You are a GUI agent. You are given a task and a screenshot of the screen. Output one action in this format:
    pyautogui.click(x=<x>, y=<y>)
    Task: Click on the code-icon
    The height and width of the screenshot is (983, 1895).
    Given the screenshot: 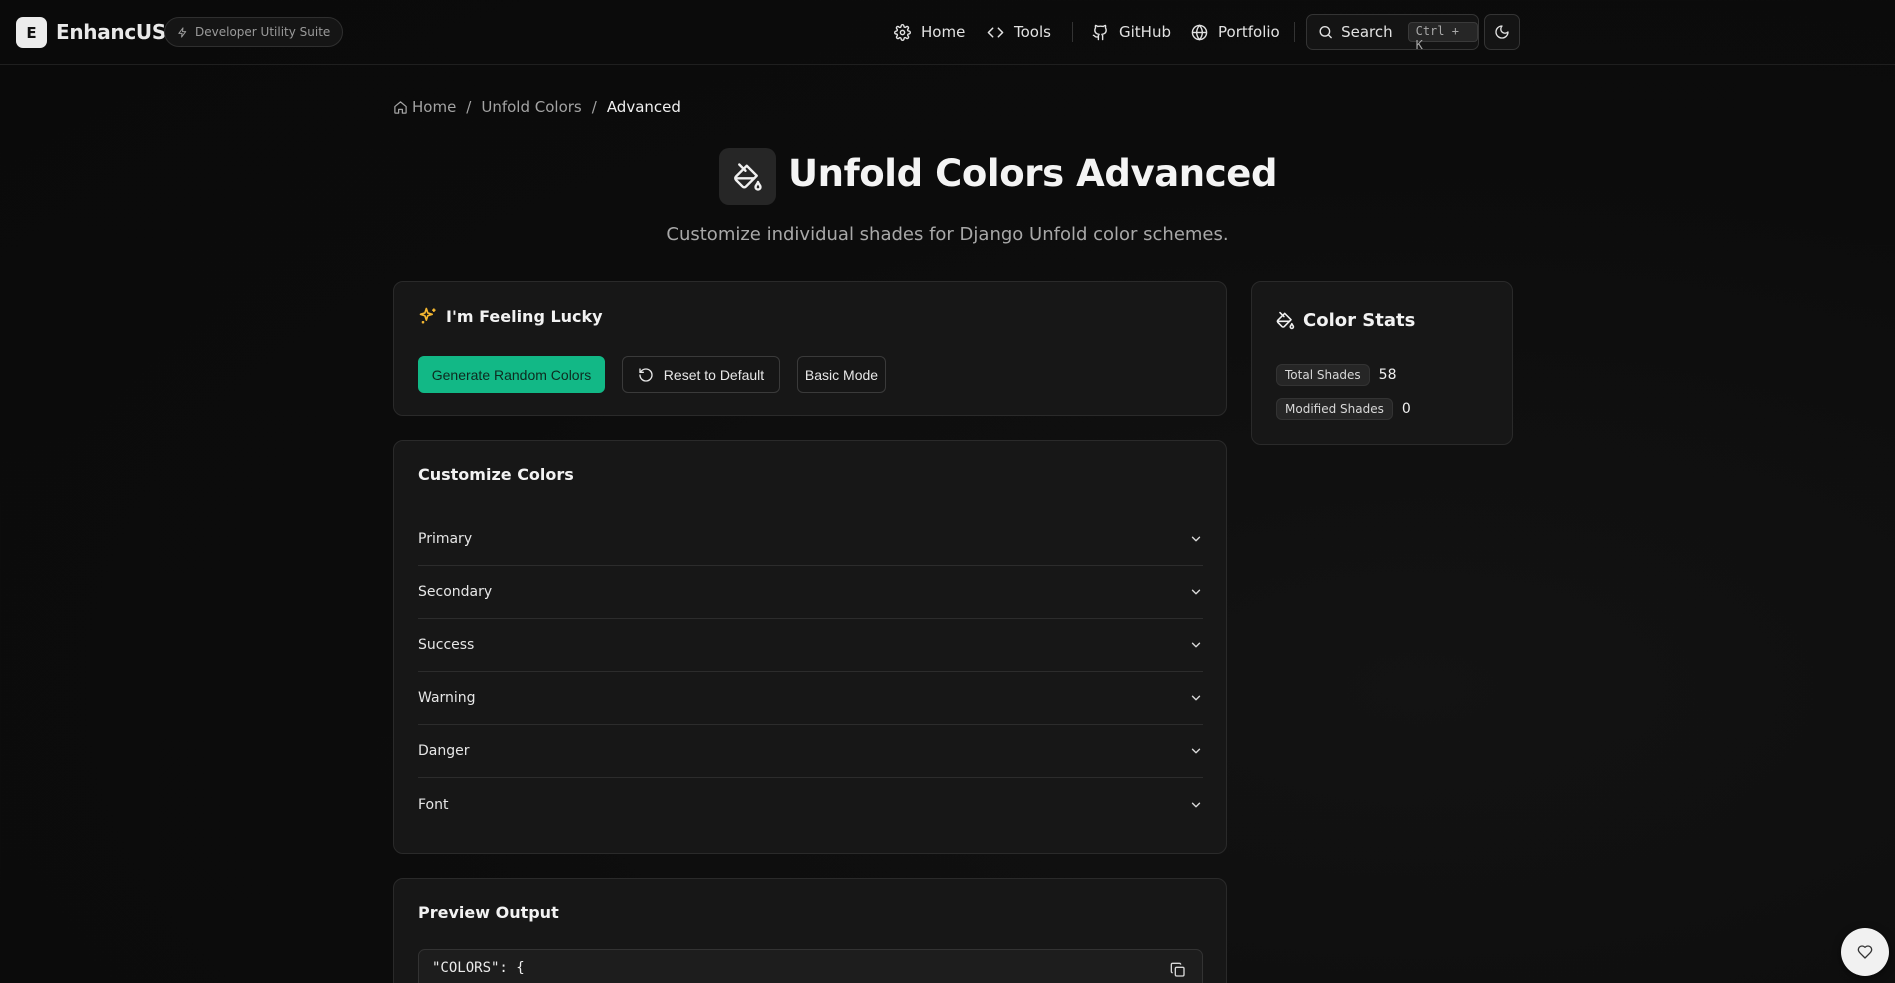 What is the action you would take?
    pyautogui.click(x=995, y=32)
    